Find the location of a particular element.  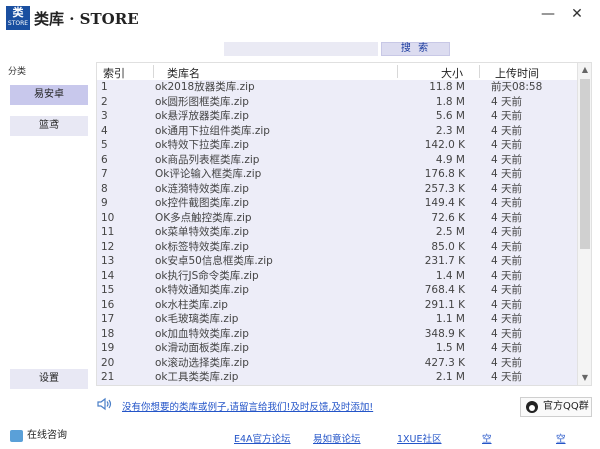

table-header: 索引 类库名 大小 上传时间 is located at coordinates (337, 72).